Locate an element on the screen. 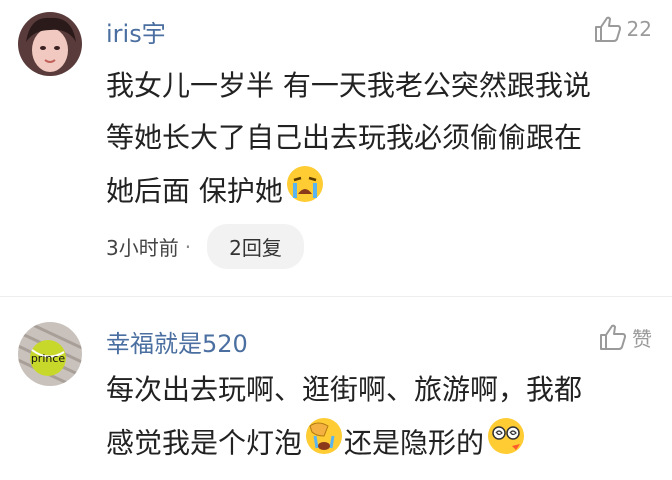 The image size is (672, 480). comment-line: 还是隐形的 is located at coordinates (414, 443).